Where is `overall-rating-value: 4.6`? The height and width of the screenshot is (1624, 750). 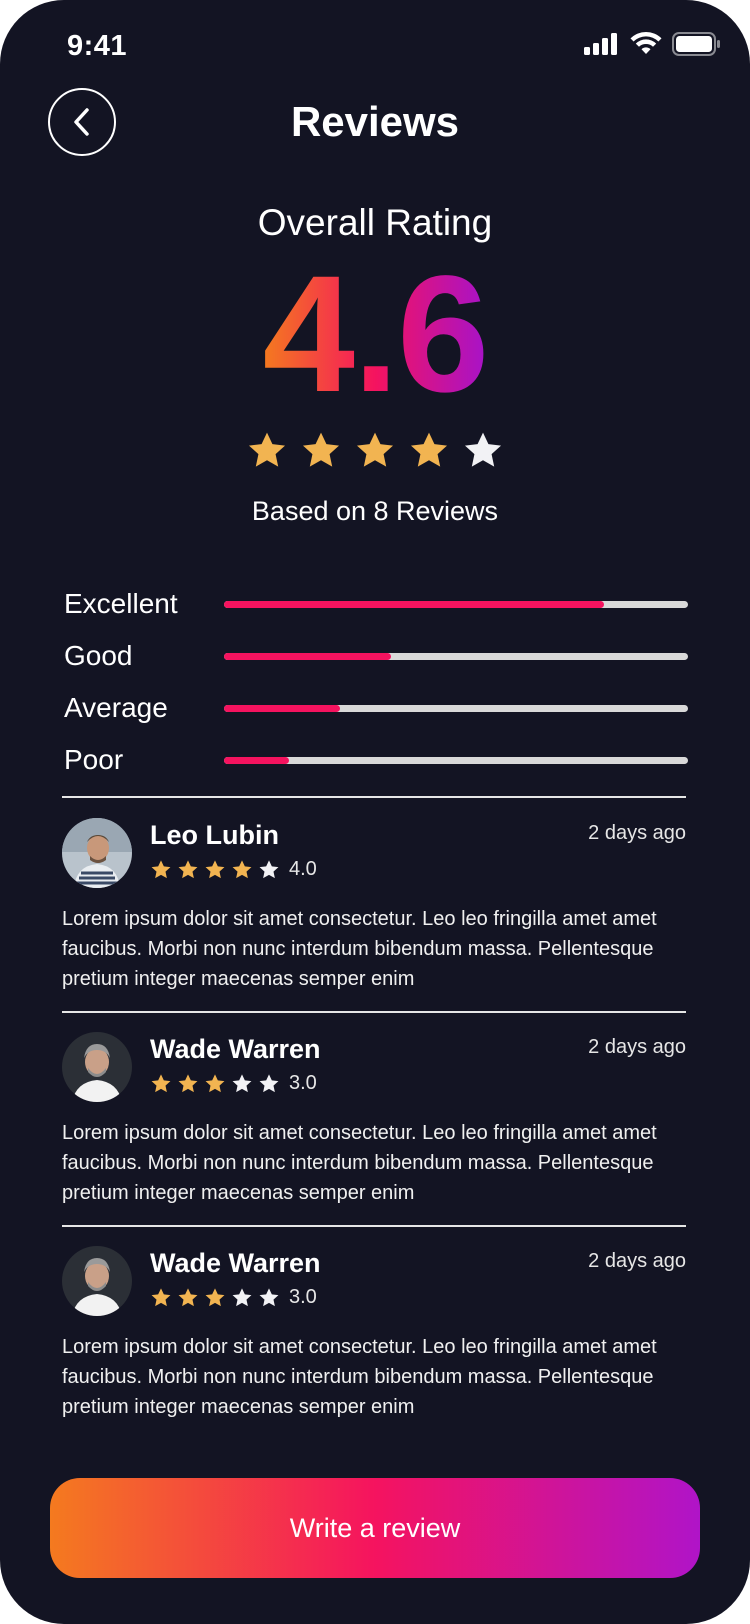
overall-rating-value: 4.6 is located at coordinates (376, 334).